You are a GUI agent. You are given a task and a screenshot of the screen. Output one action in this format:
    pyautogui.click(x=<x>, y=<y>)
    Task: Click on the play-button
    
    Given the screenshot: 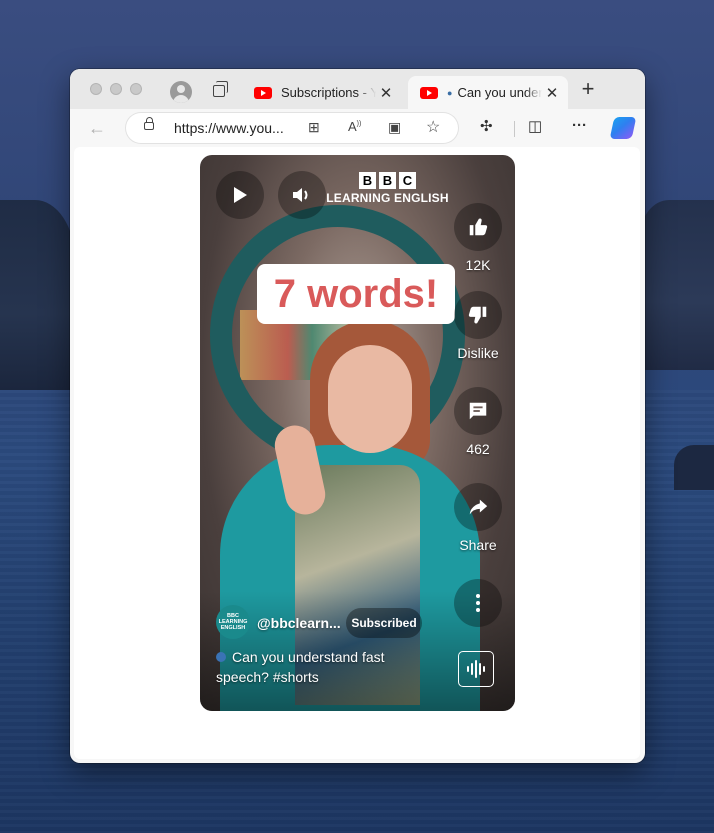 What is the action you would take?
    pyautogui.click(x=240, y=195)
    